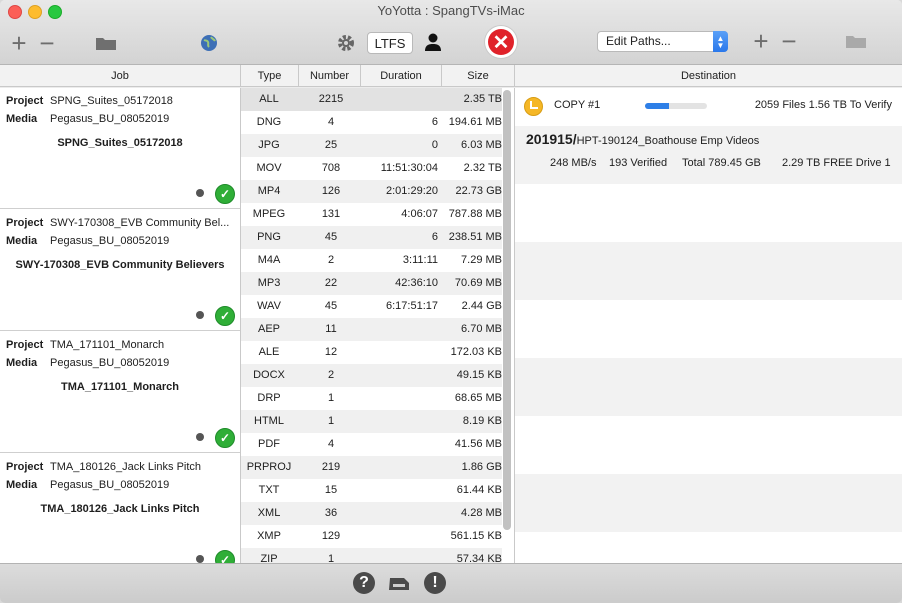 The width and height of the screenshot is (902, 603). I want to click on table-row: PNG 45 6 238.51 MB, so click(371, 237).